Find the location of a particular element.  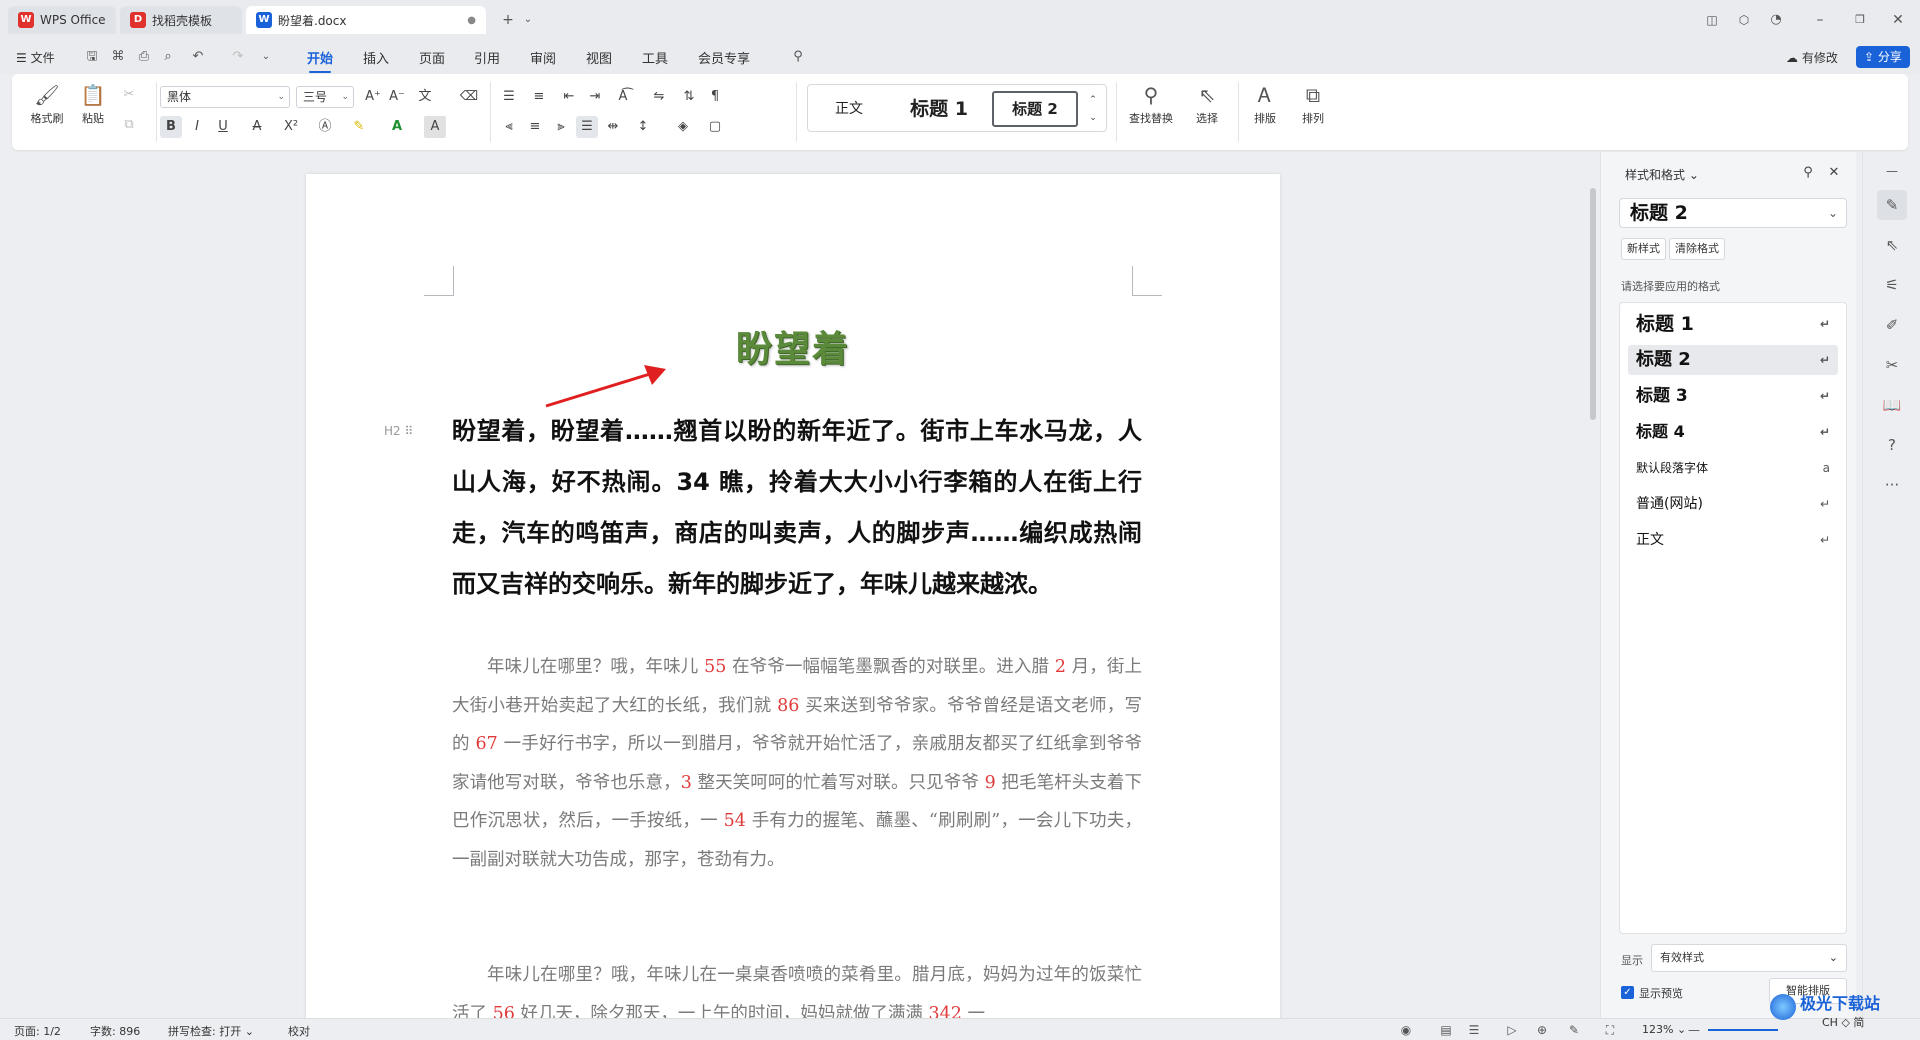

tab-list-chevron-icon: ⌄ is located at coordinates (528, 20).